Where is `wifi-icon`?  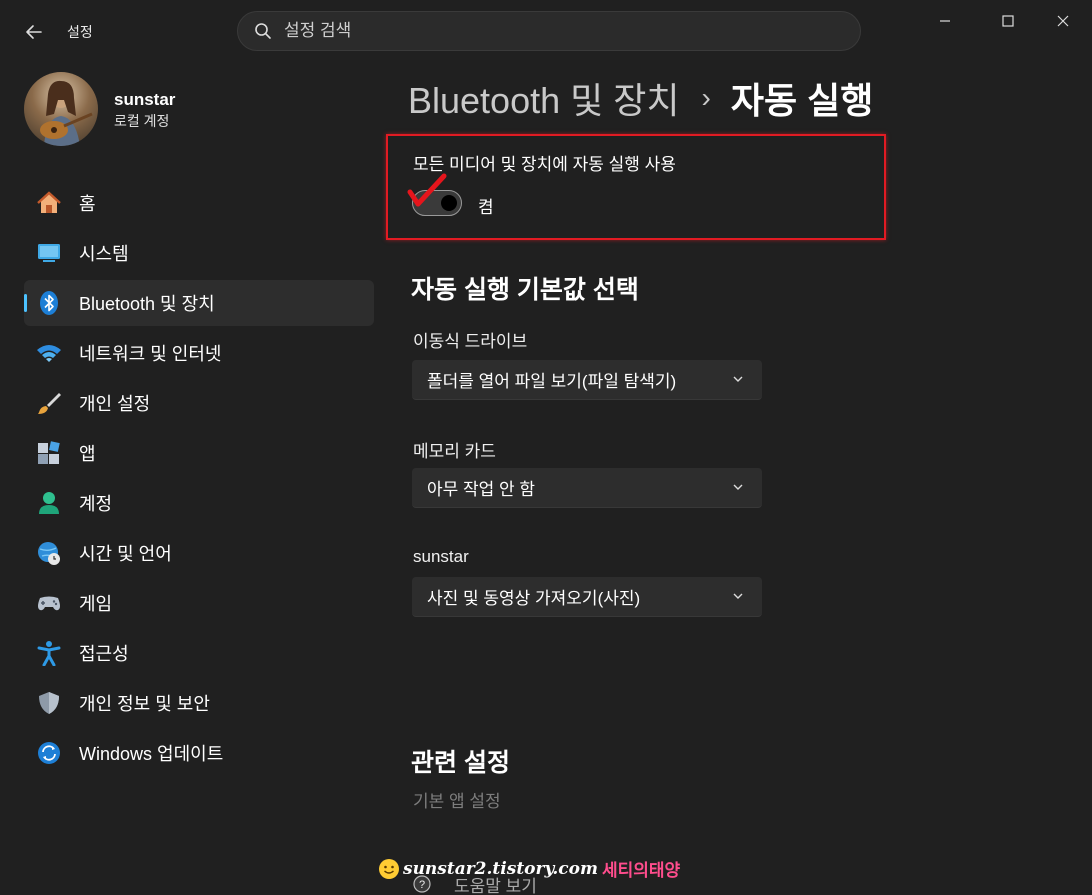
wifi-icon is located at coordinates (49, 353).